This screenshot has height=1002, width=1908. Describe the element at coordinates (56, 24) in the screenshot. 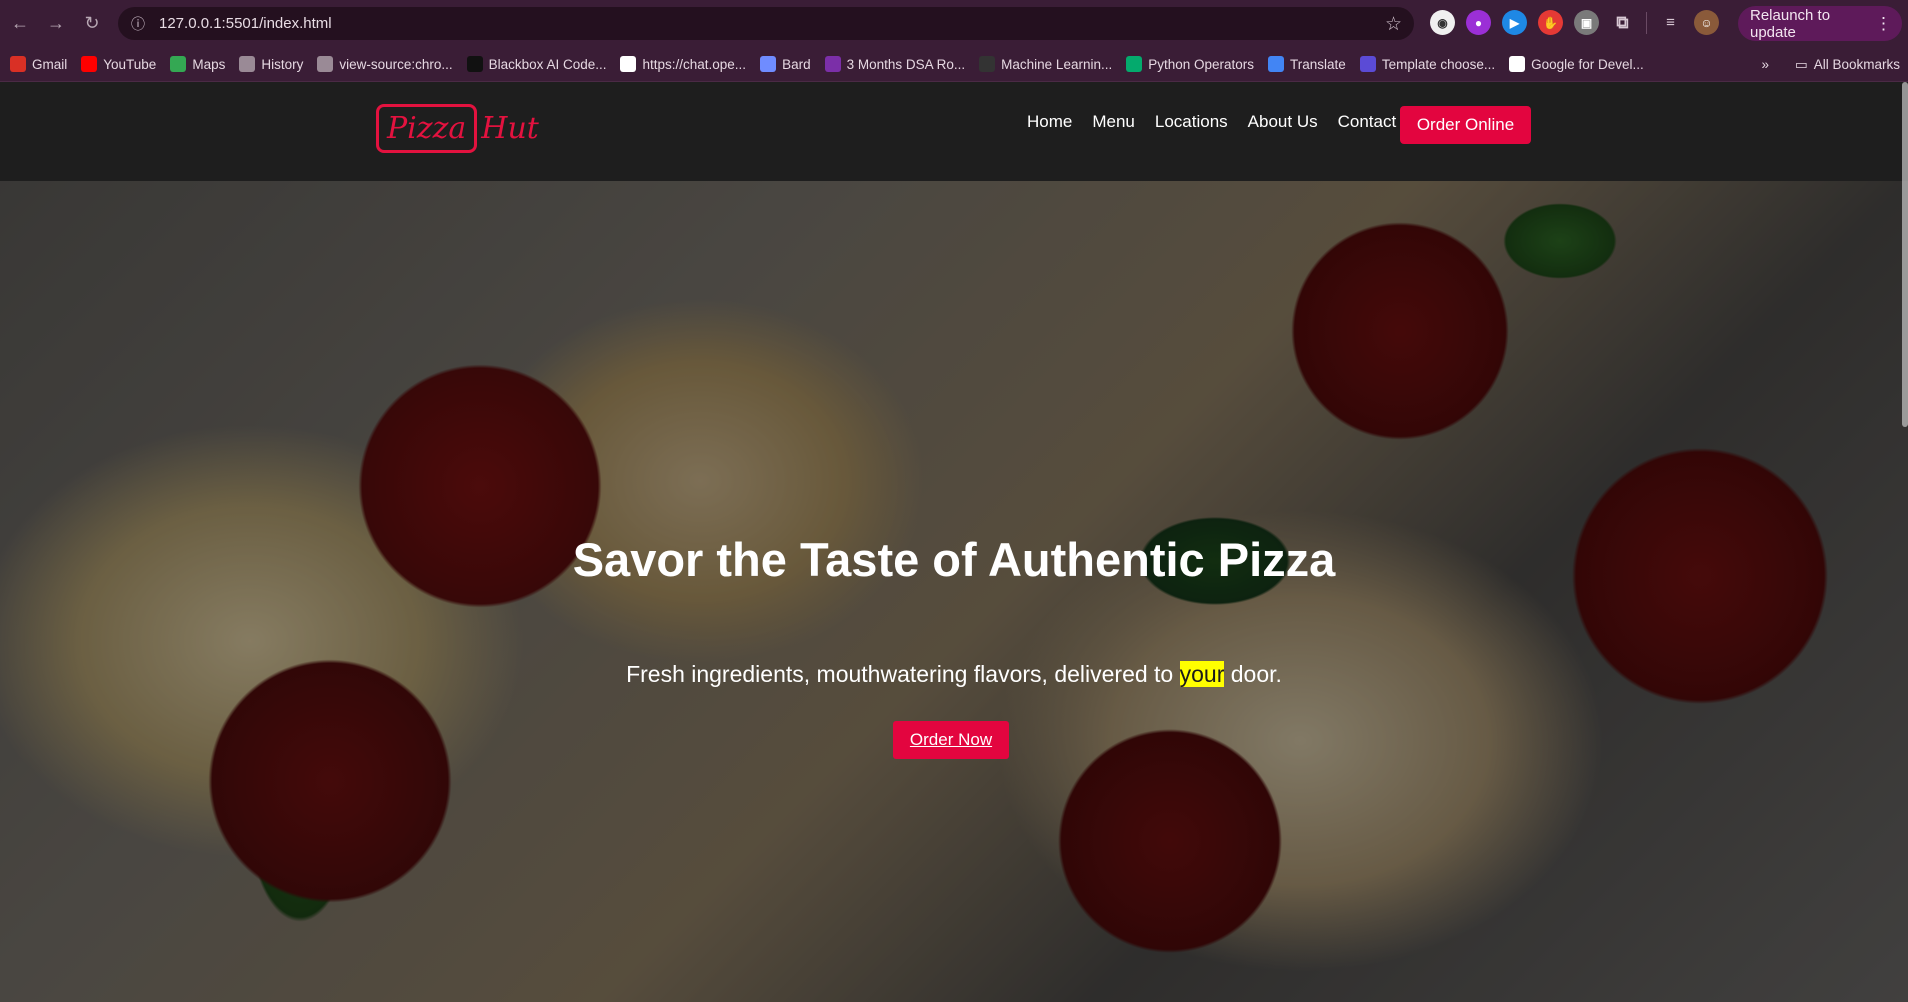

I see `forward-icon: →` at that location.